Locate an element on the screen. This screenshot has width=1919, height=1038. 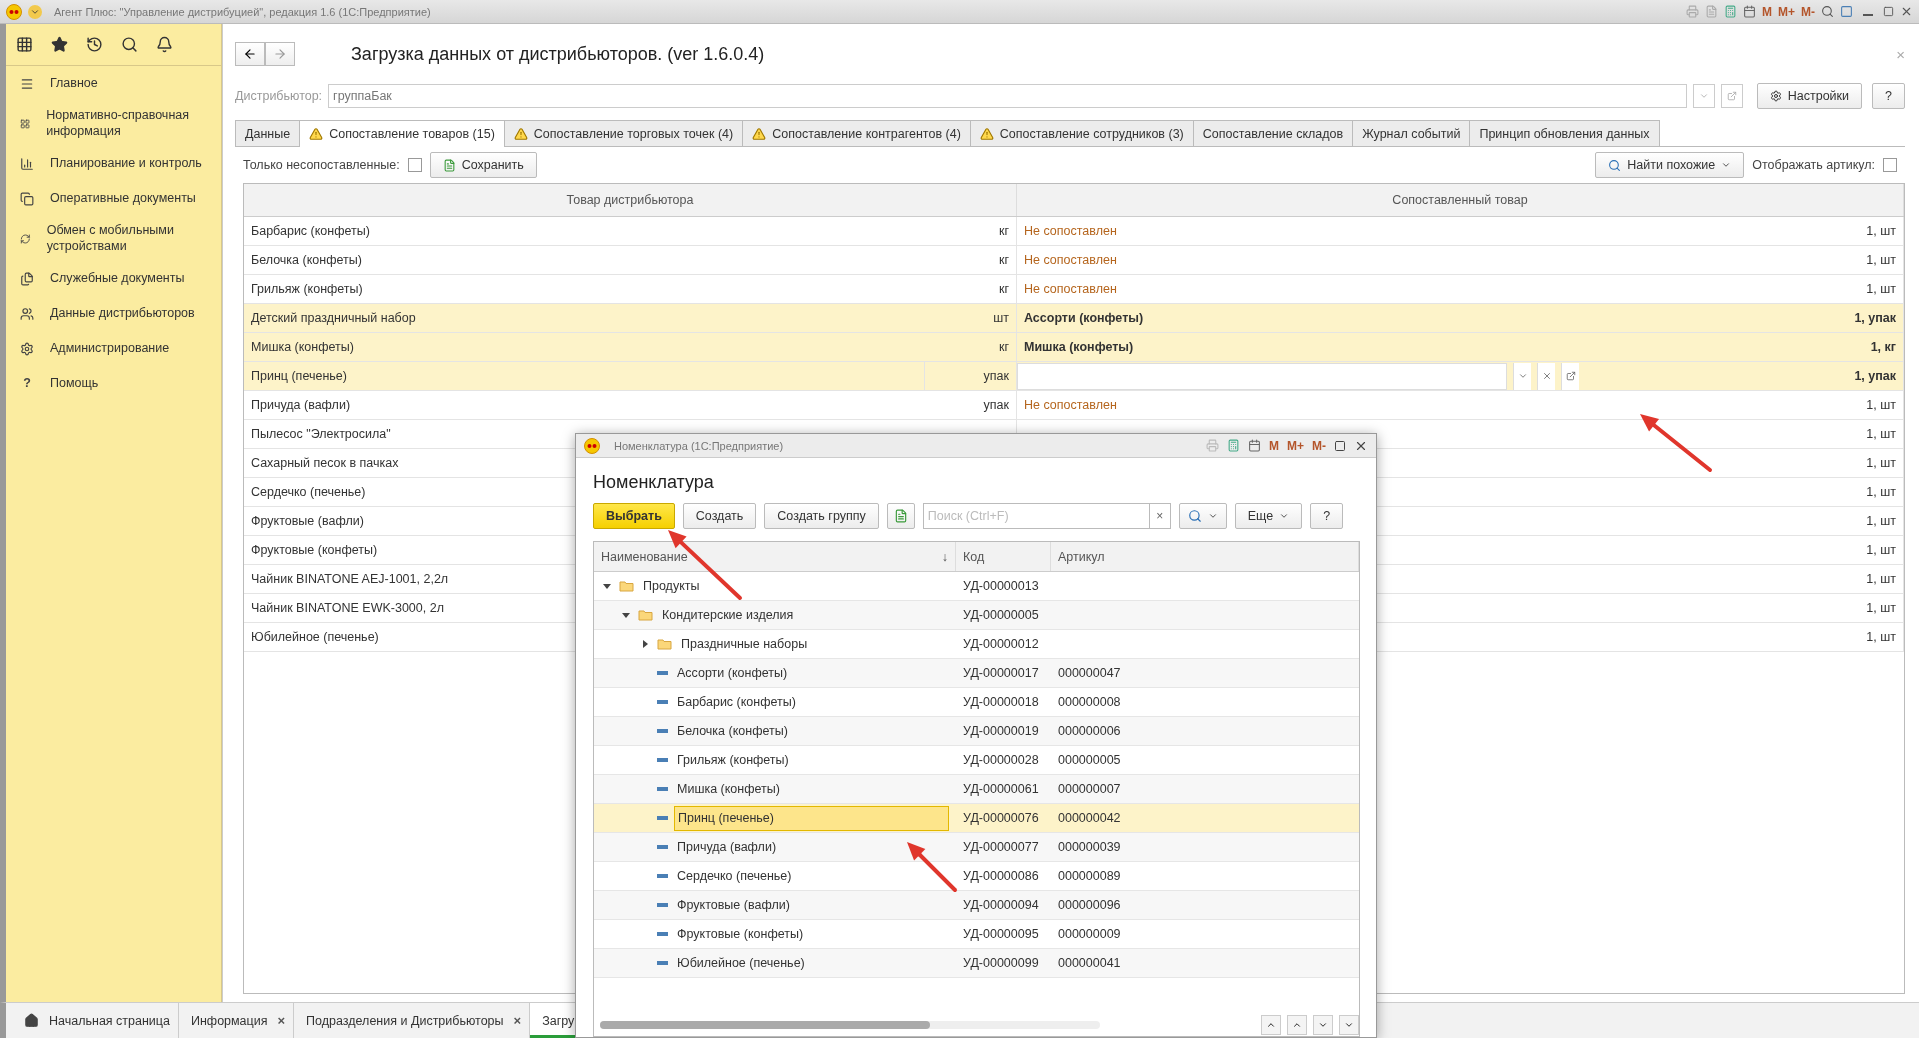
item-name: Юбилейное (печенье) is located at coordinates (741, 963).